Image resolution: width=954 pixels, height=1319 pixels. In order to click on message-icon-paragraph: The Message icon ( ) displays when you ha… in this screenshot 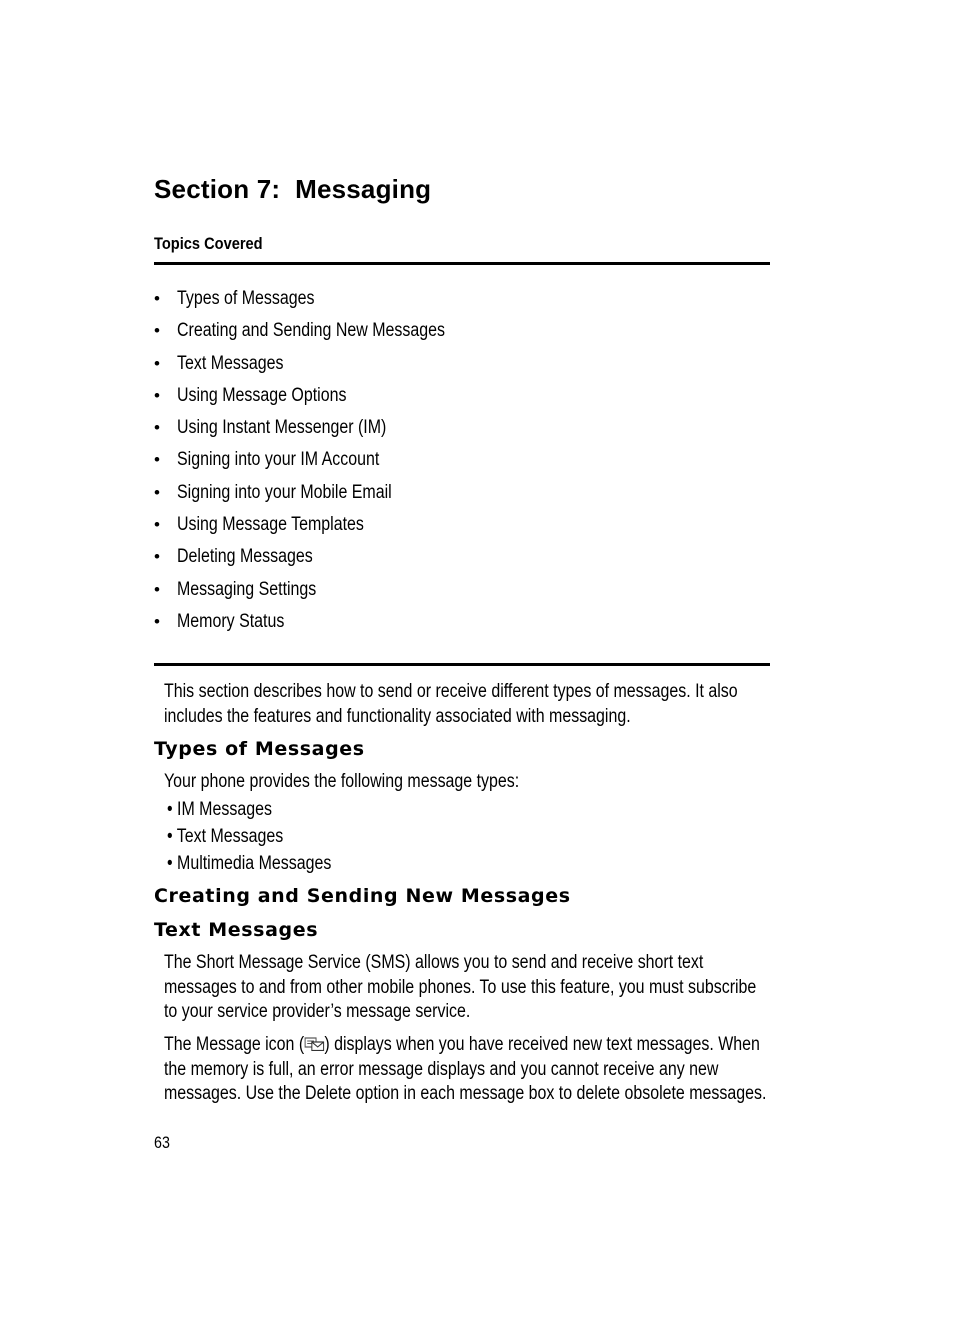, I will do `click(465, 1070)`.